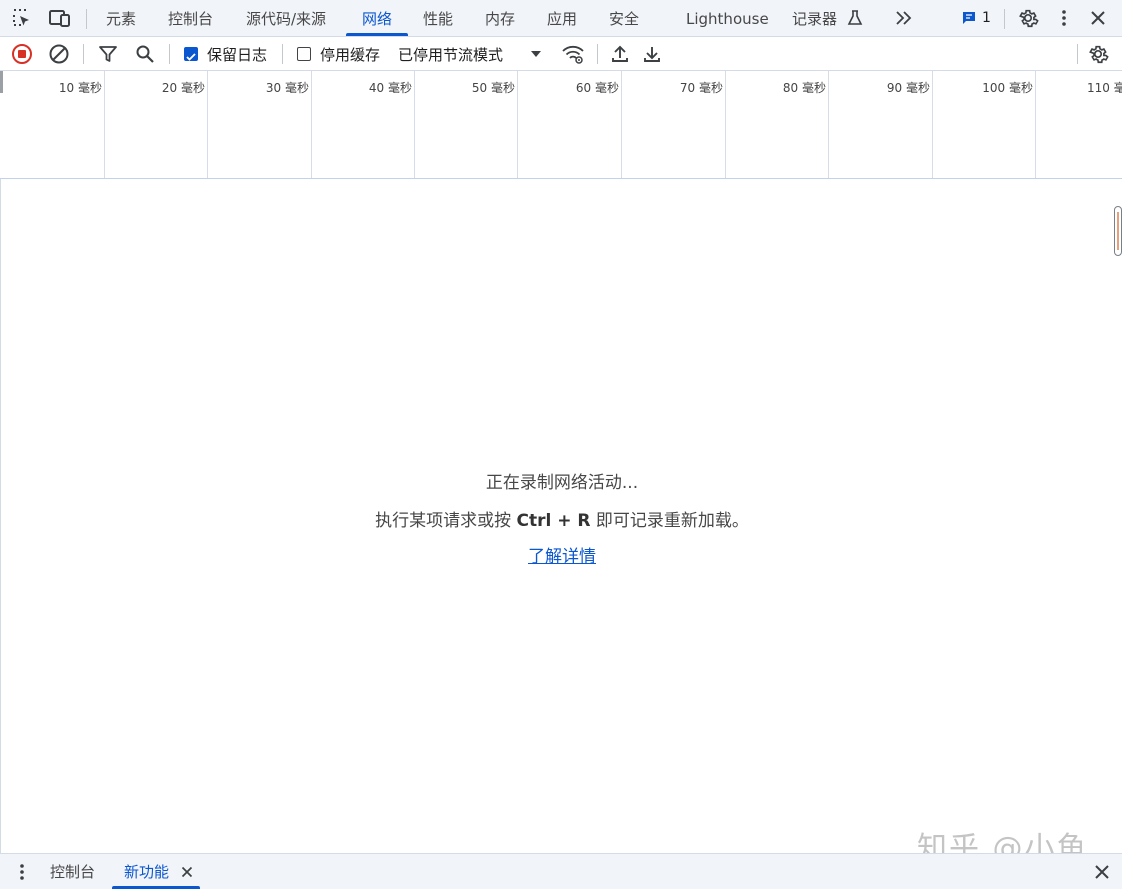 This screenshot has width=1122, height=891. Describe the element at coordinates (855, 18) in the screenshot. I see `flask-icon` at that location.